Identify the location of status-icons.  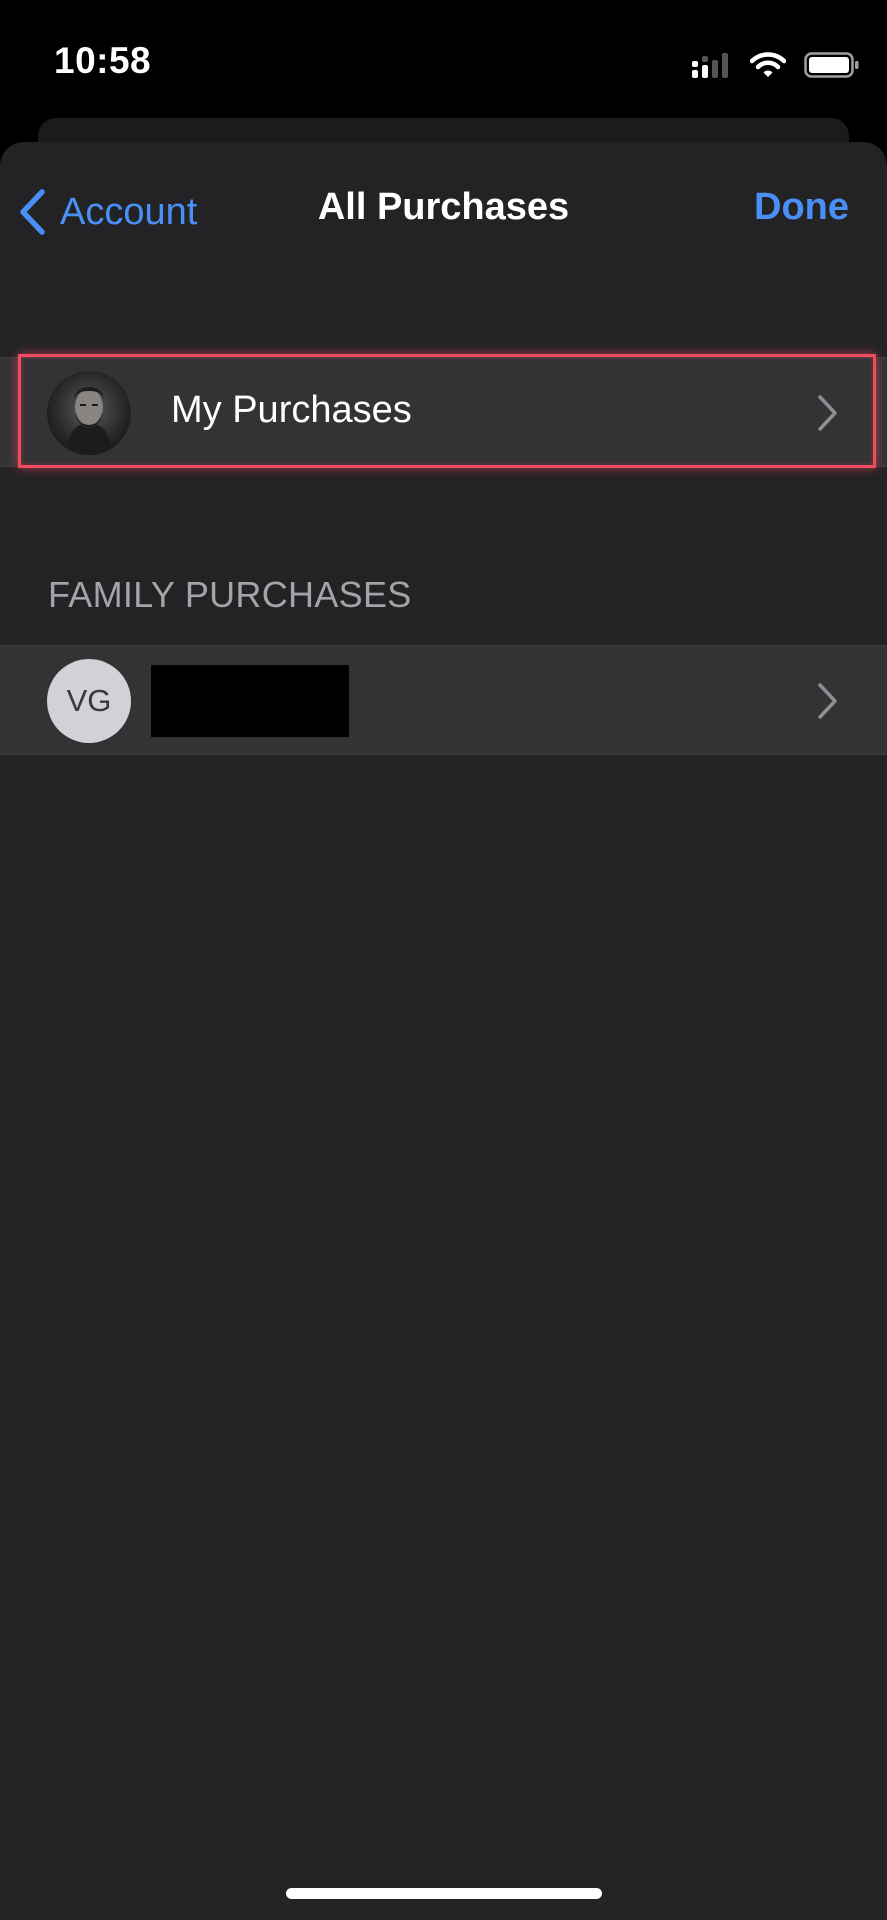
(776, 65).